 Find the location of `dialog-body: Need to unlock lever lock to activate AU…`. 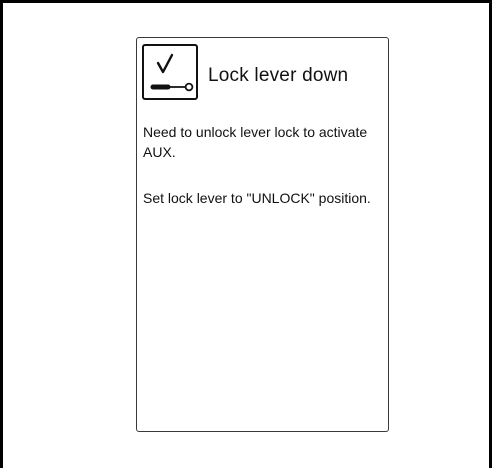

dialog-body: Need to unlock lever lock to activate AU… is located at coordinates (259, 178).